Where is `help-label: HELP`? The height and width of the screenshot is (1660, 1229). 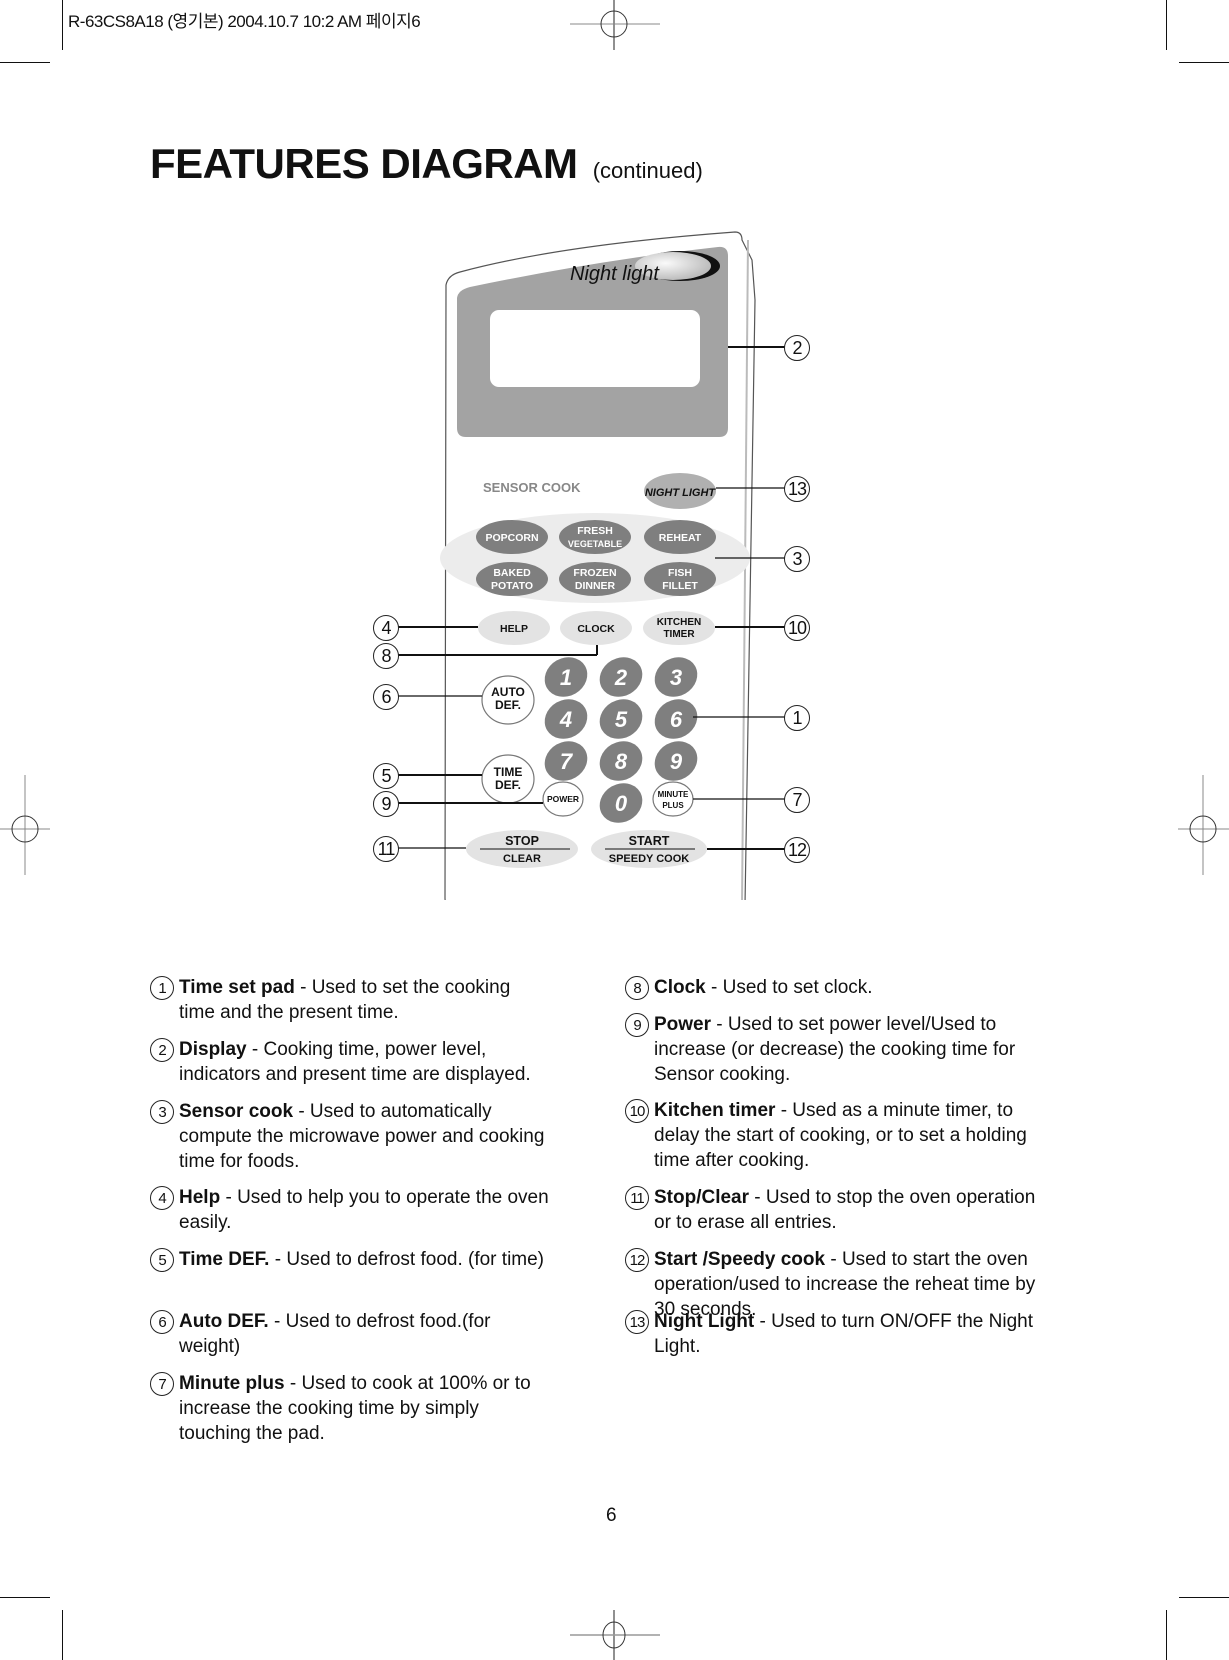
help-label: HELP is located at coordinates (514, 629).